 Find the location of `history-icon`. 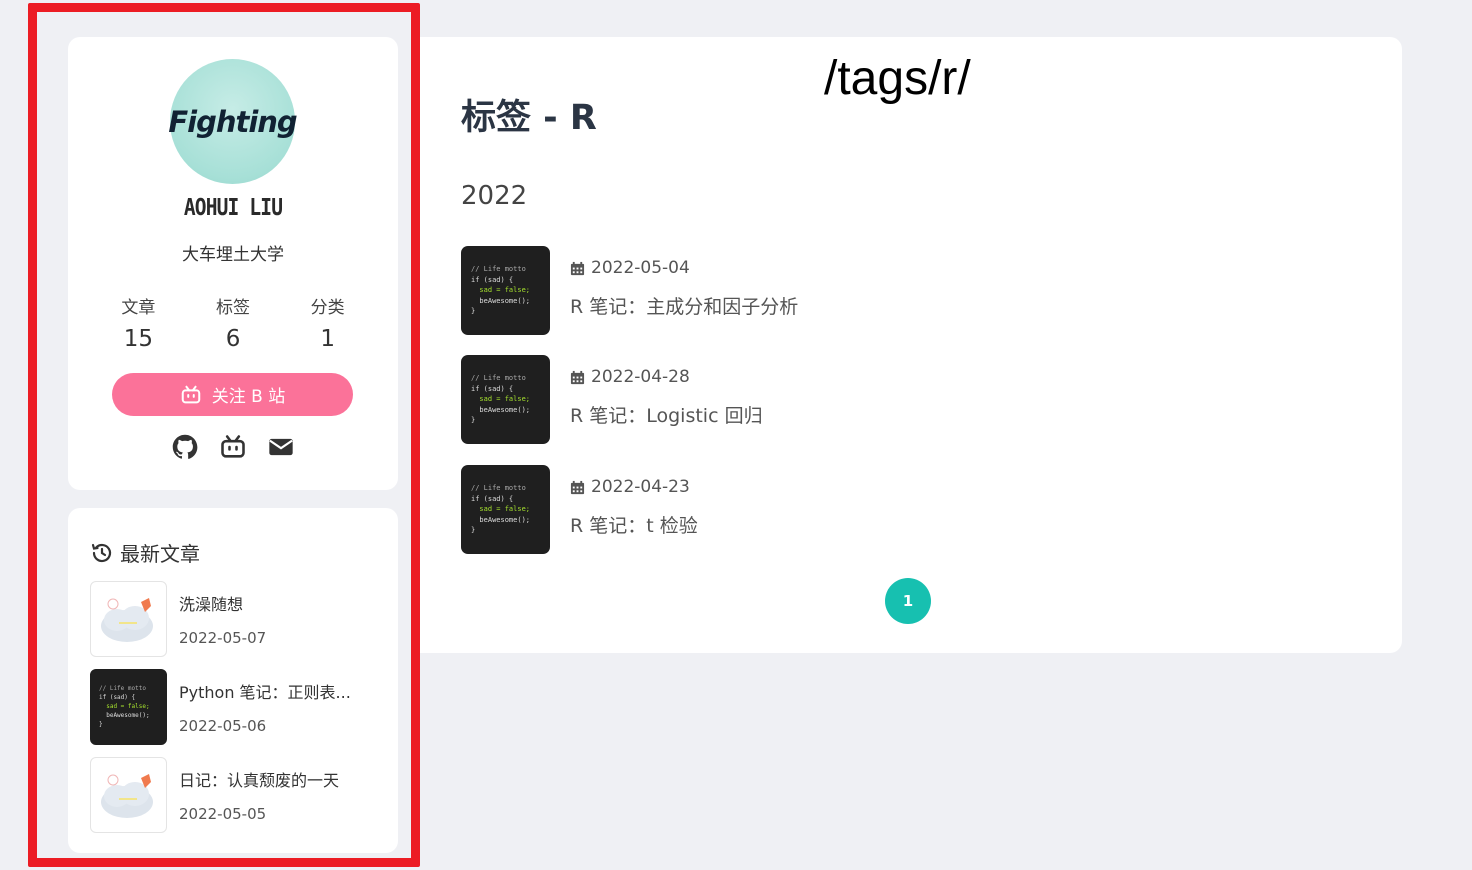

history-icon is located at coordinates (101, 552).